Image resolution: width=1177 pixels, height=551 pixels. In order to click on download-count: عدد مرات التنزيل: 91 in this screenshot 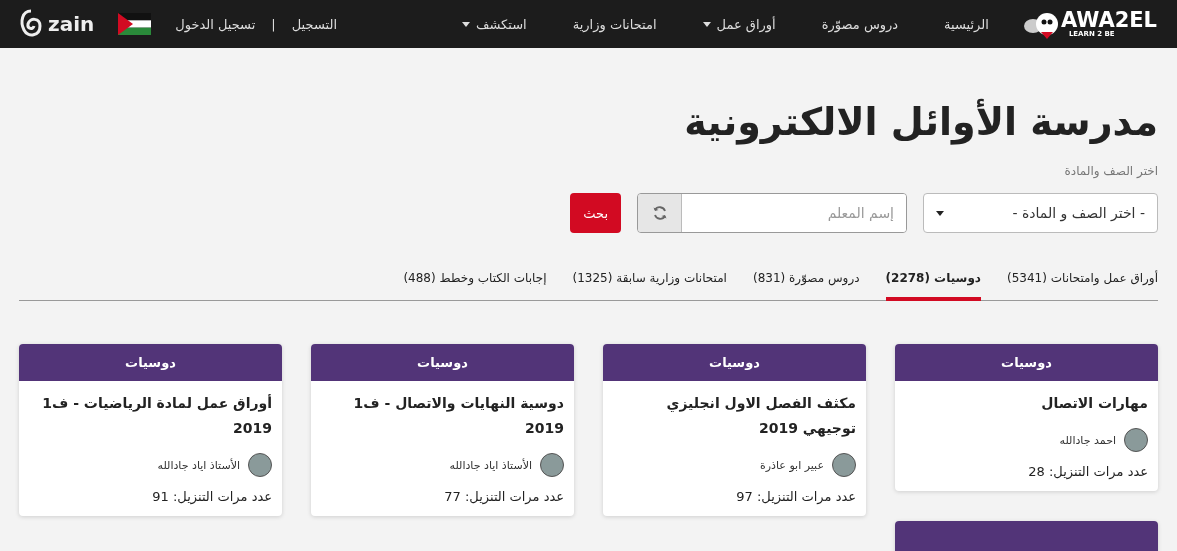, I will do `click(211, 496)`.